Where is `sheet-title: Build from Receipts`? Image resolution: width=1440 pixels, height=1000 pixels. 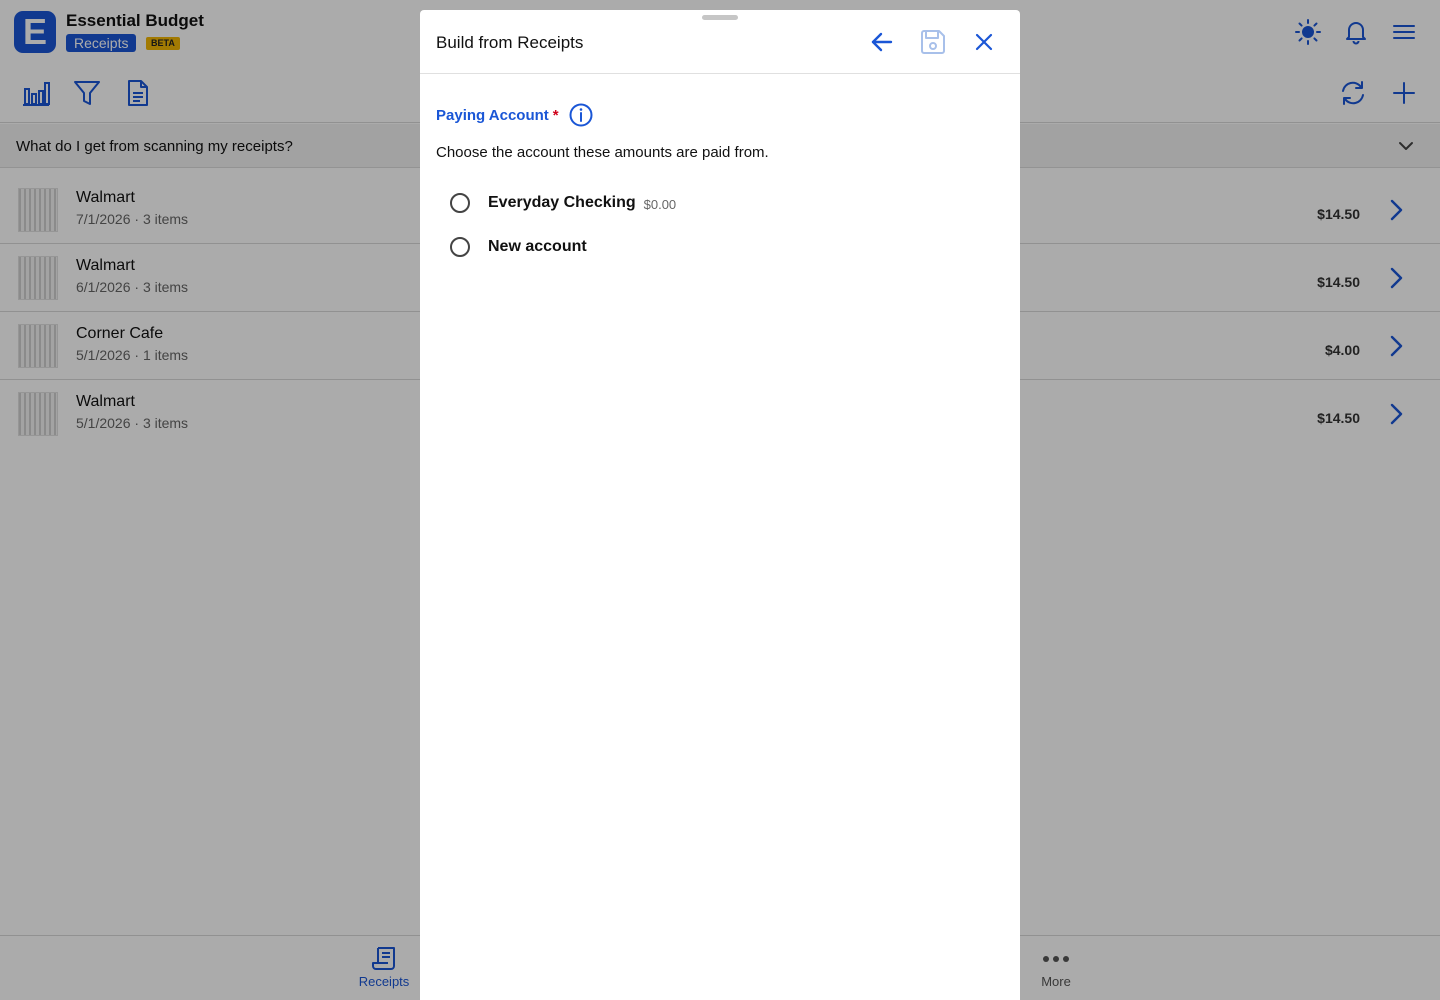 sheet-title: Build from Receipts is located at coordinates (510, 42).